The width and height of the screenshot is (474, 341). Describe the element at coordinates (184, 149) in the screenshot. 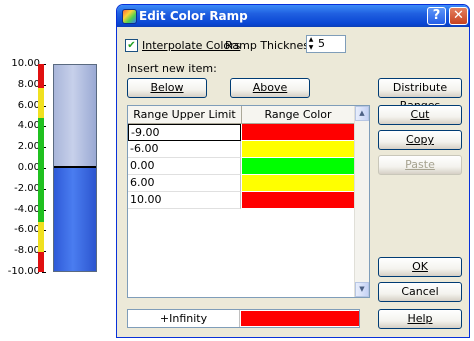

I see `range-limit-cell: -6.00` at that location.